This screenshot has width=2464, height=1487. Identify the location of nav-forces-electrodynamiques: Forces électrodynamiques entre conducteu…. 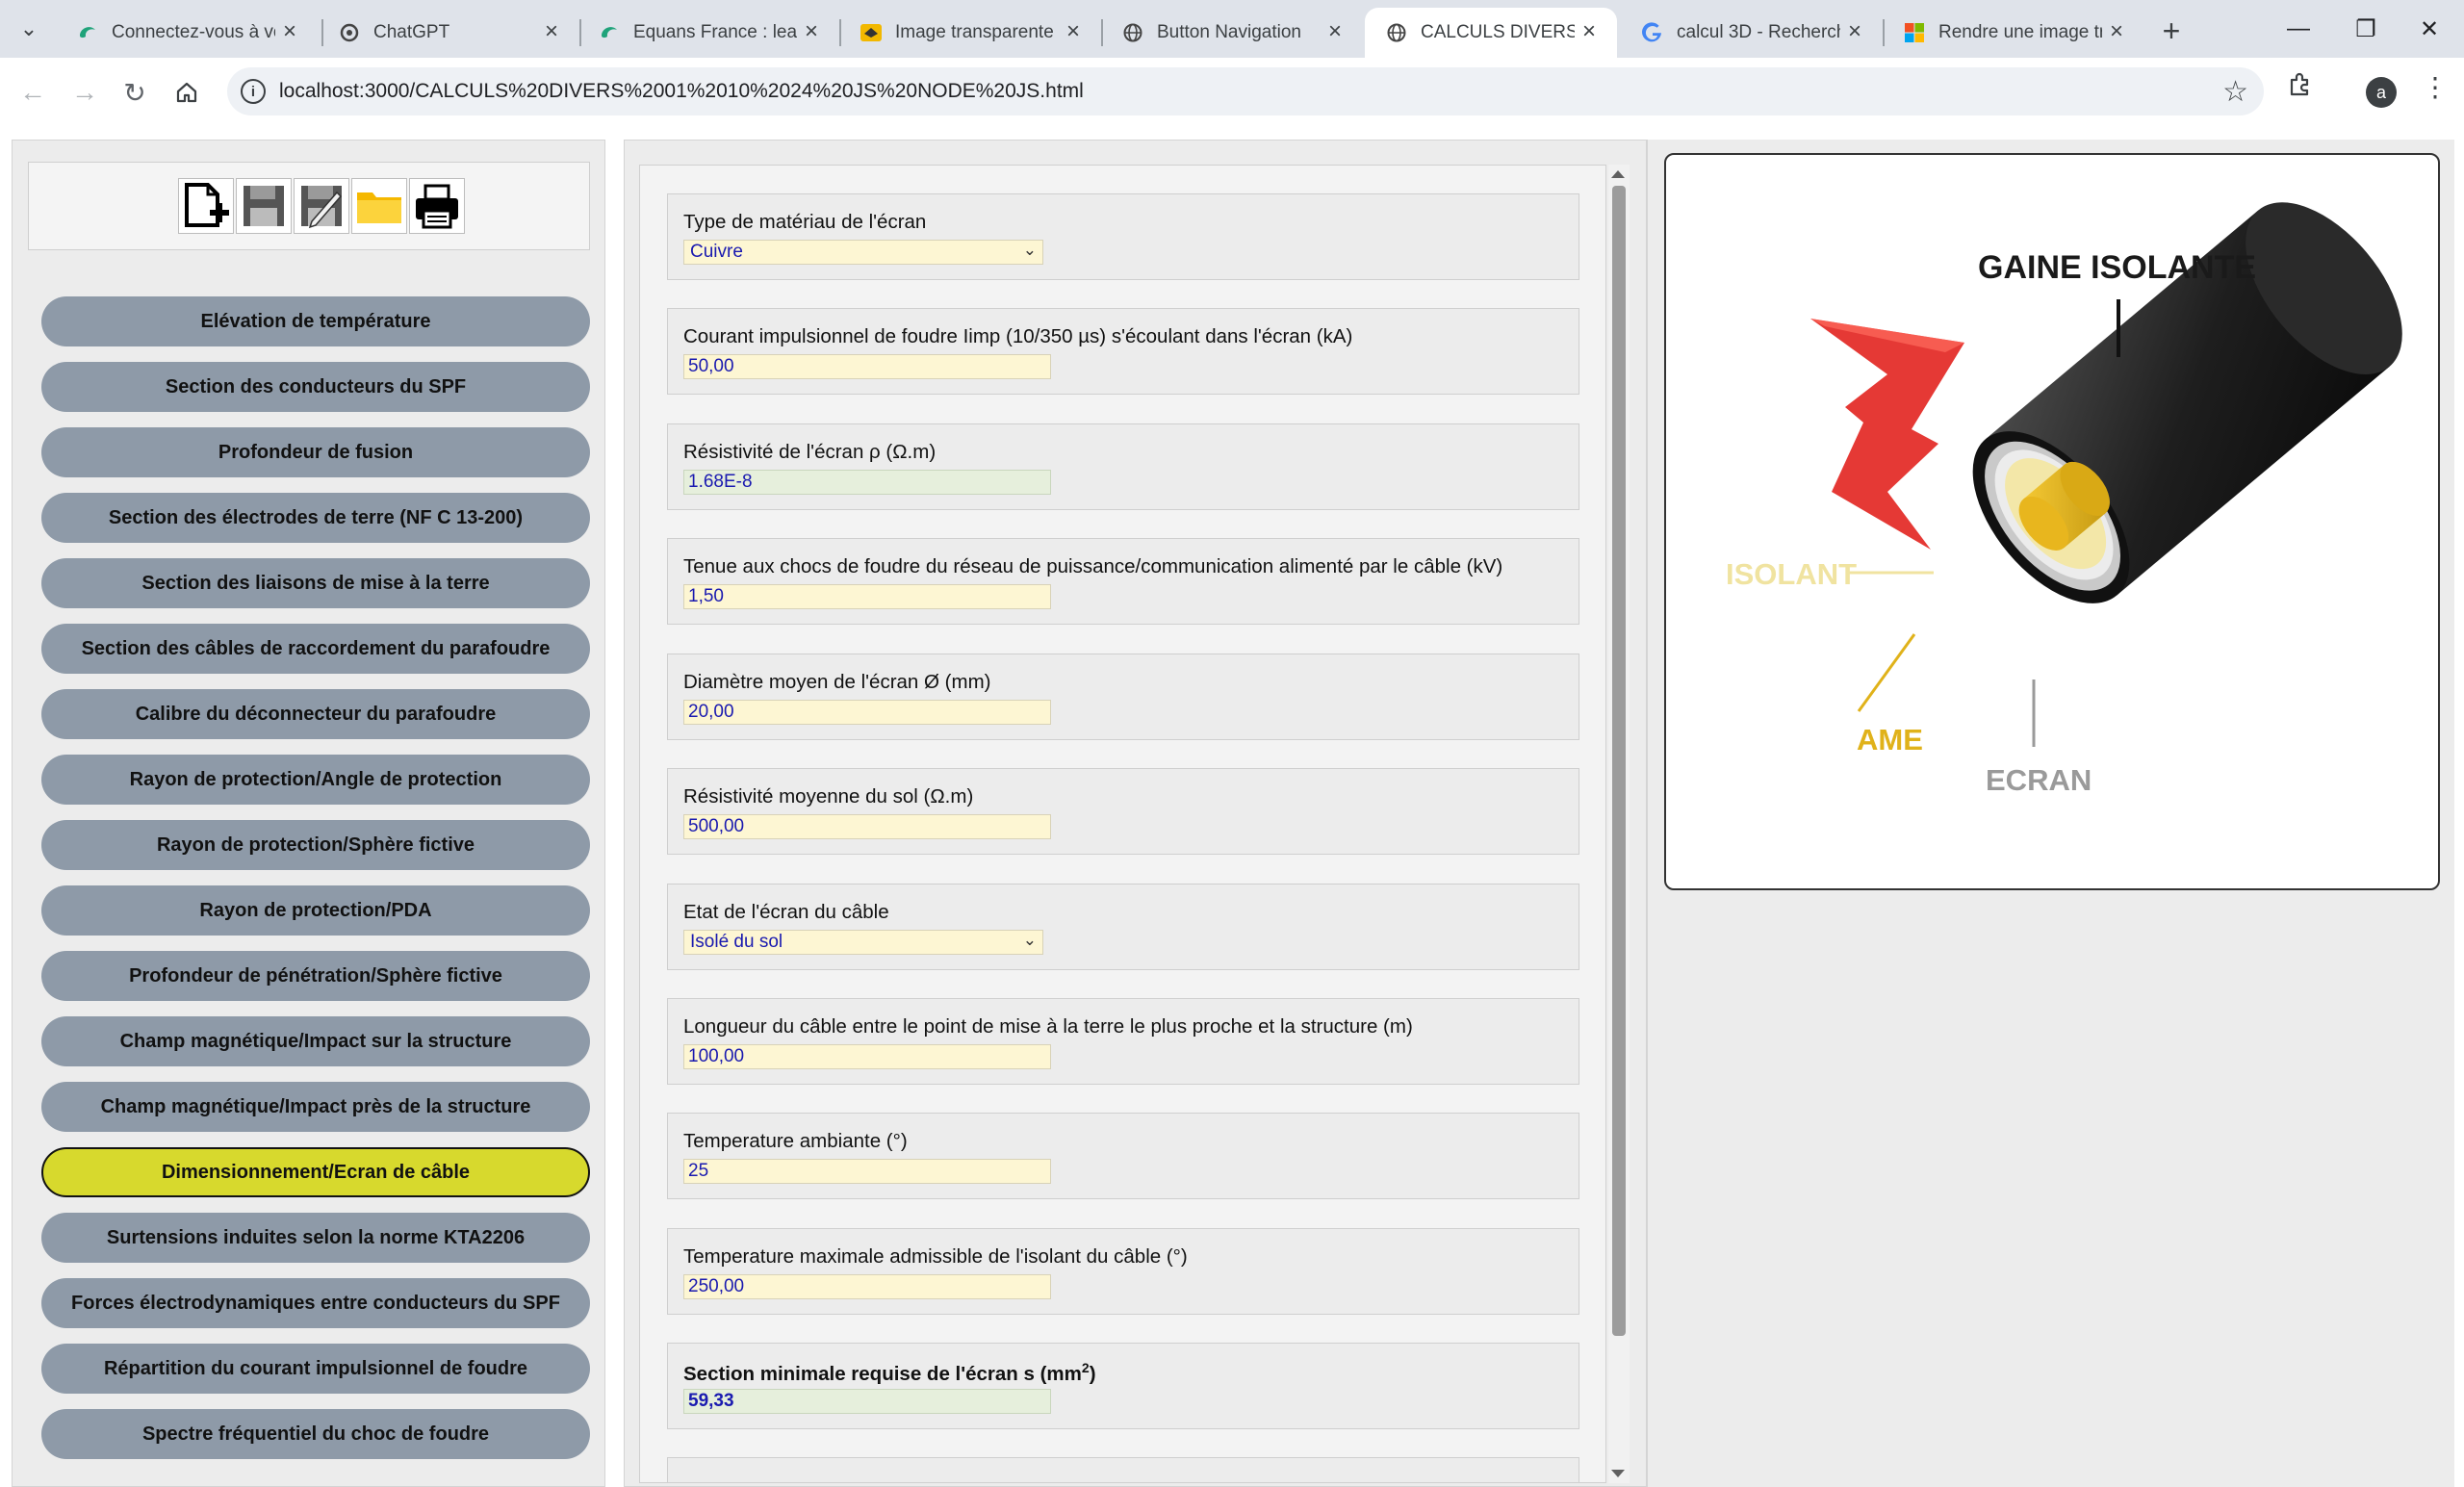
(315, 1303).